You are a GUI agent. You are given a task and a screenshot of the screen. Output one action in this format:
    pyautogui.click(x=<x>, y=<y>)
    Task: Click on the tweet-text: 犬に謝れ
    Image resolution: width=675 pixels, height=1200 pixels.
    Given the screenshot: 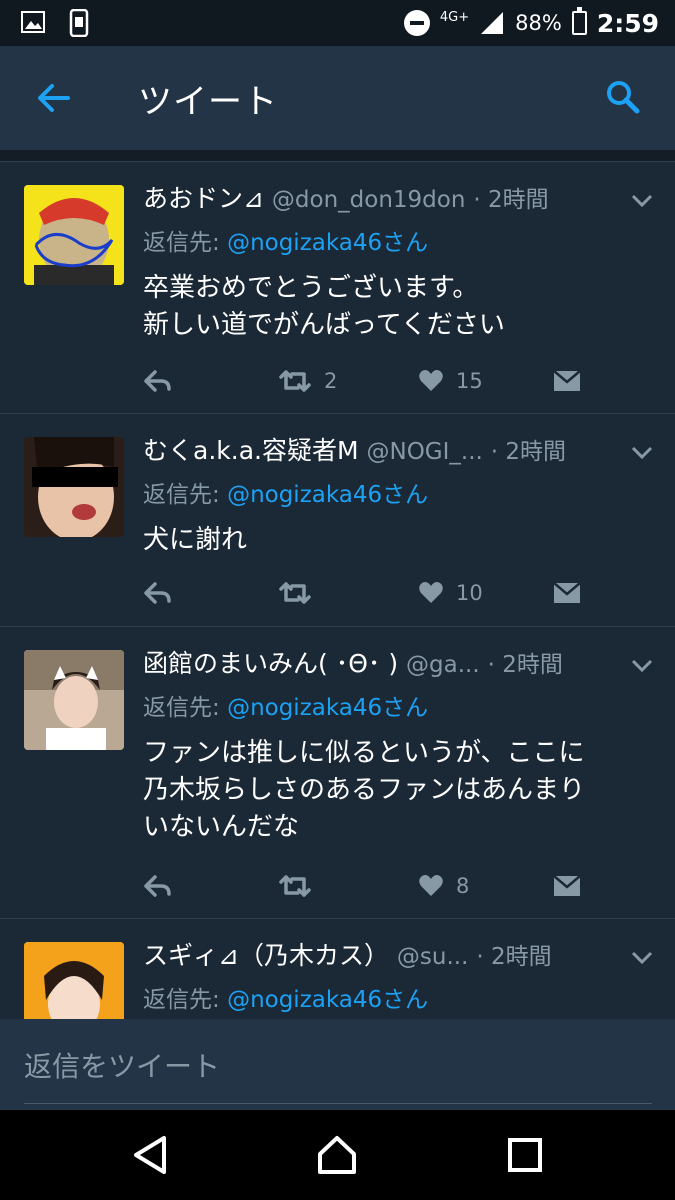 What is the action you would take?
    pyautogui.click(x=195, y=540)
    